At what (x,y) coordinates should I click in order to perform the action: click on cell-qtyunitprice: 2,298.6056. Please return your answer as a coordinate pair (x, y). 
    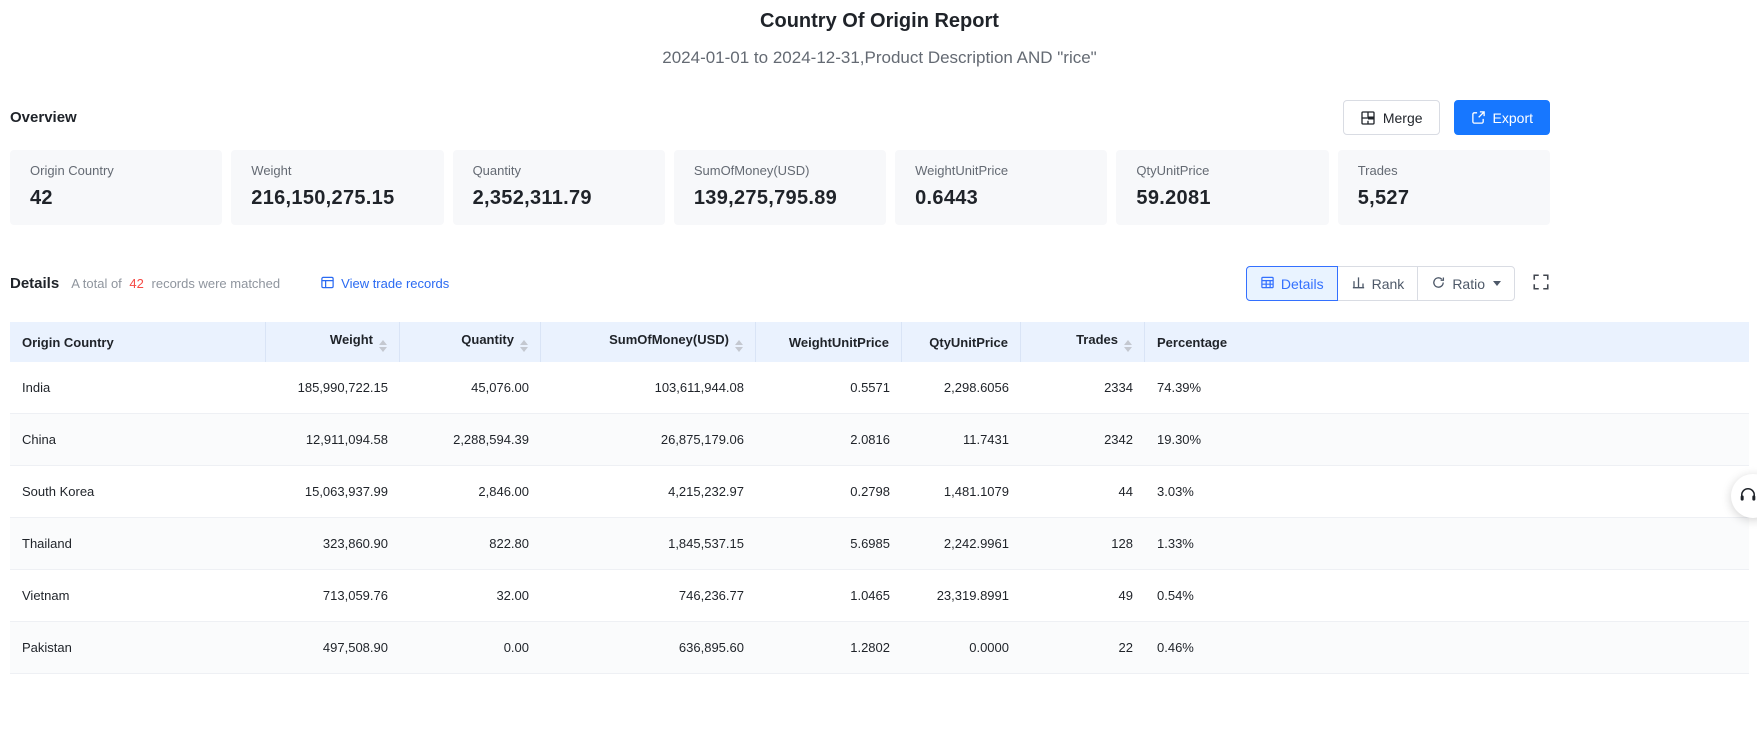
    Looking at the image, I should click on (961, 388).